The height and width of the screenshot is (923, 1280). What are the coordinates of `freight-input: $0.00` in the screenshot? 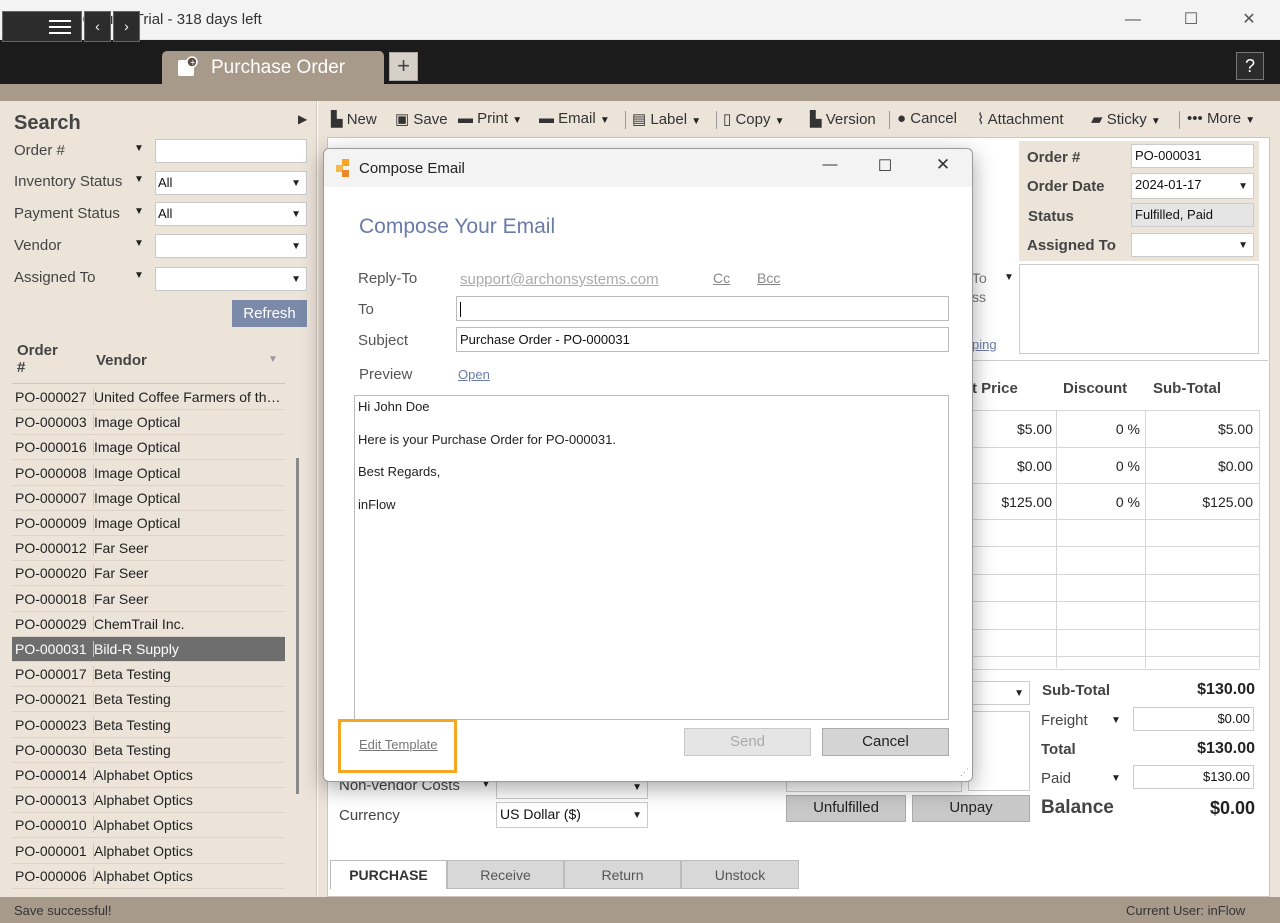 It's located at (1193, 719).